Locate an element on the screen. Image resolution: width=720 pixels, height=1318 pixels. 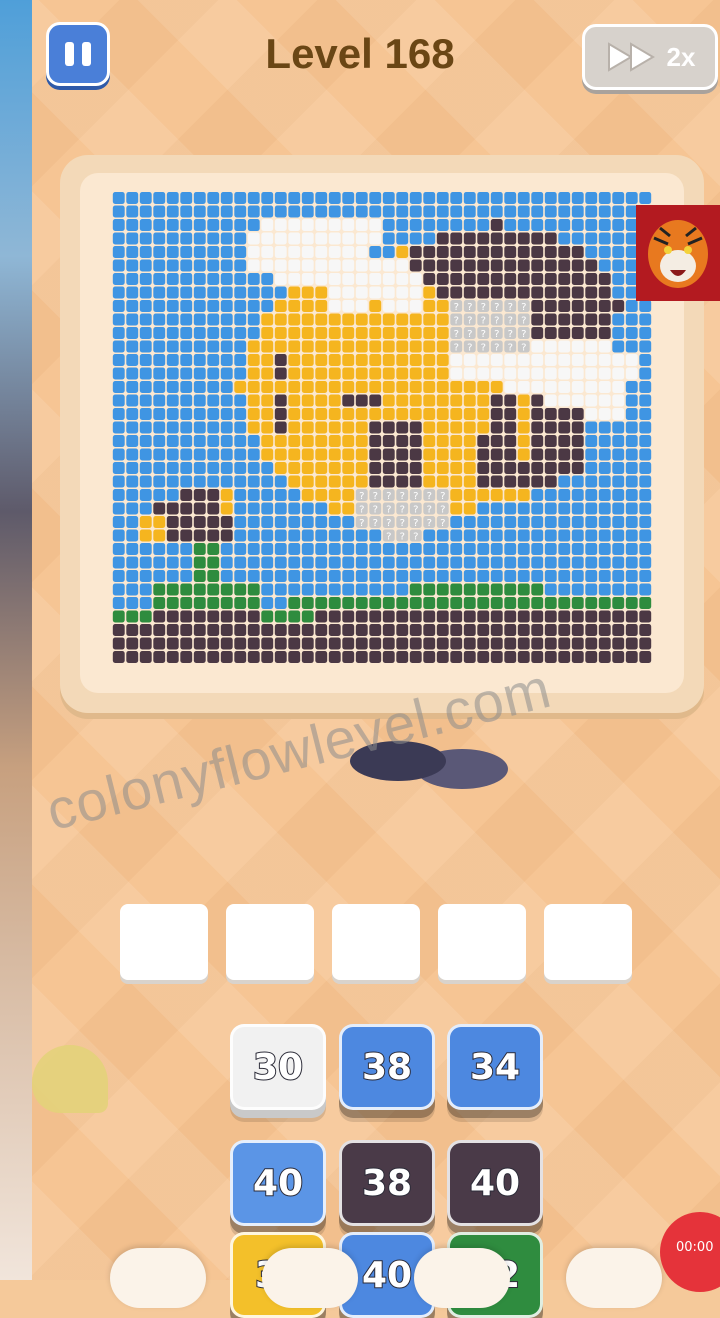
number-tile: 34 is located at coordinates (495, 1067).